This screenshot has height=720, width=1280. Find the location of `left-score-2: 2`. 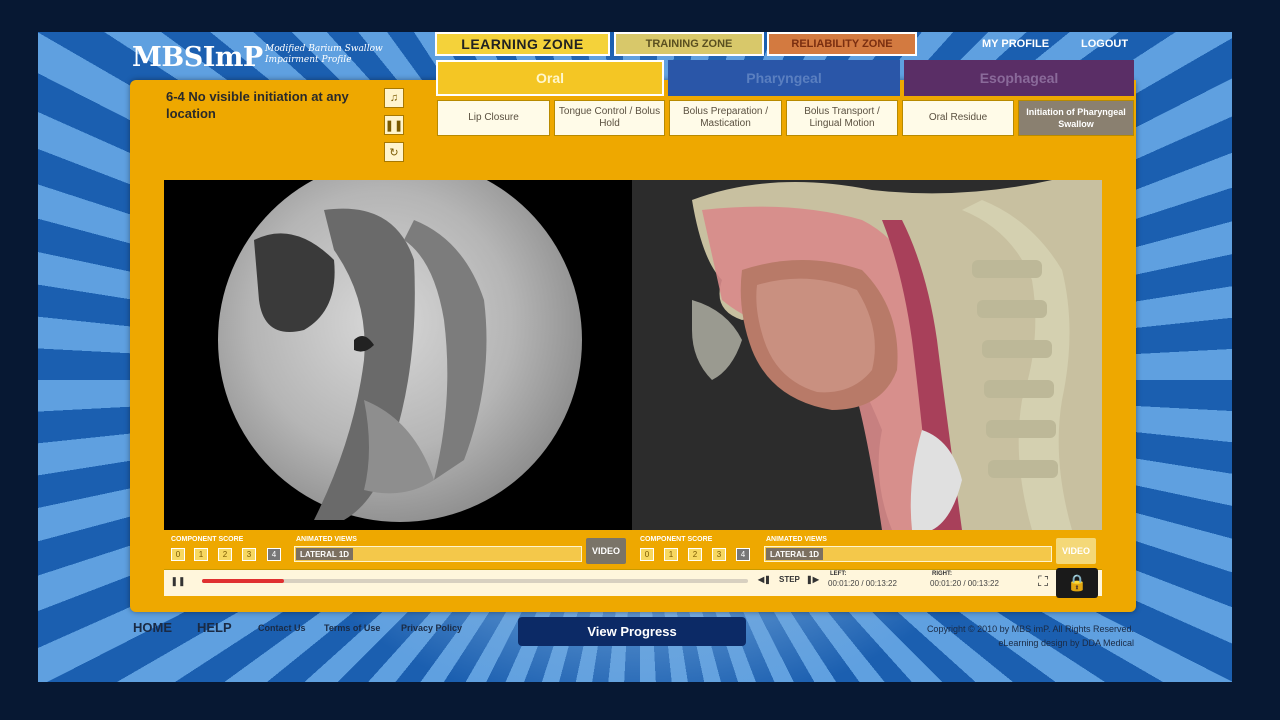

left-score-2: 2 is located at coordinates (225, 554).